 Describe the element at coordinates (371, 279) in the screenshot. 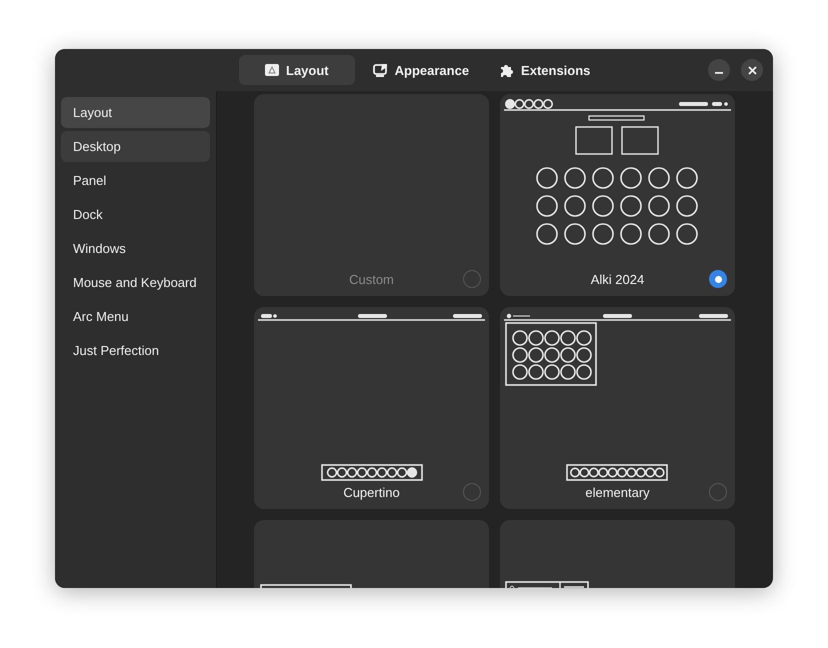

I see `layout-name: Custom` at that location.